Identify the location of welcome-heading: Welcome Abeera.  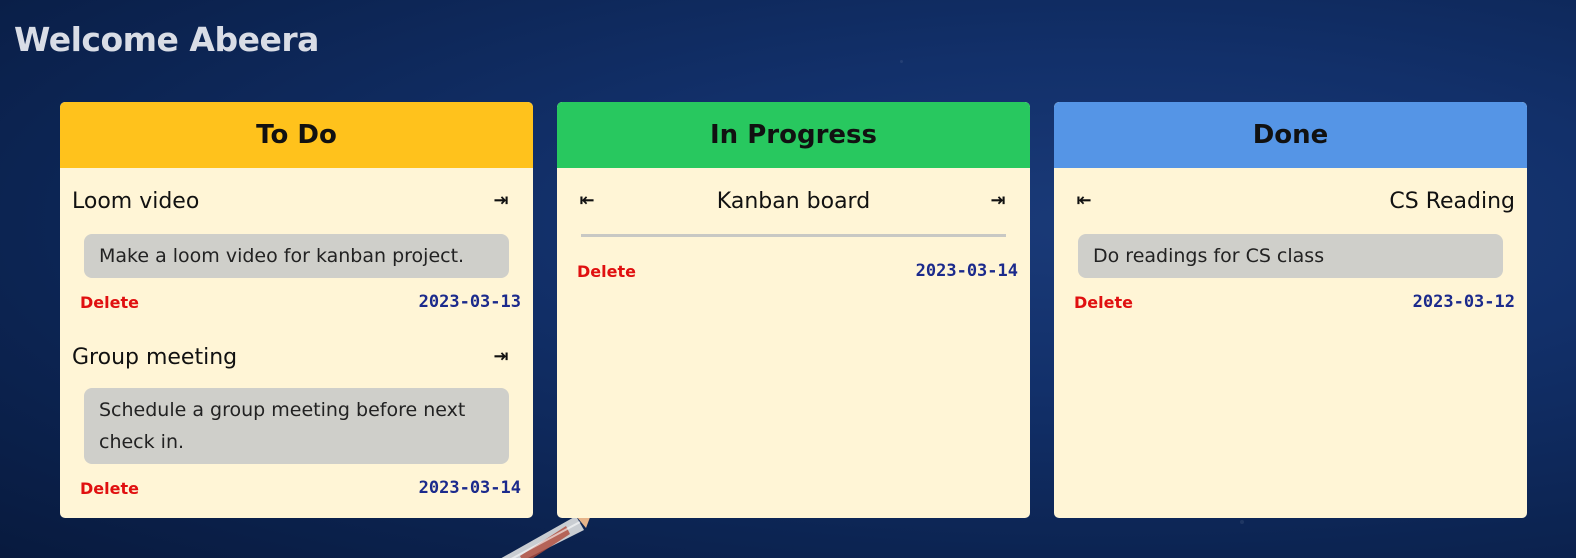
(166, 39).